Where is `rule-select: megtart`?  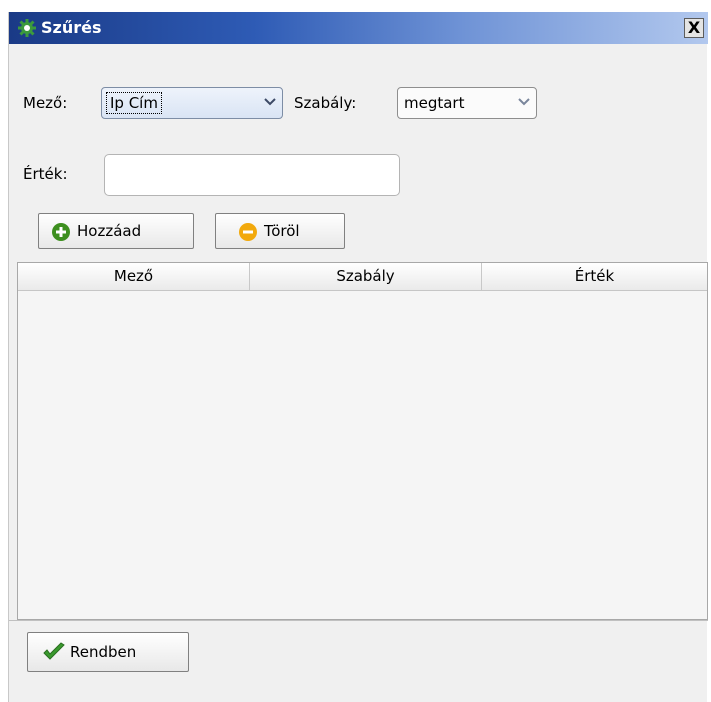
rule-select: megtart is located at coordinates (467, 103).